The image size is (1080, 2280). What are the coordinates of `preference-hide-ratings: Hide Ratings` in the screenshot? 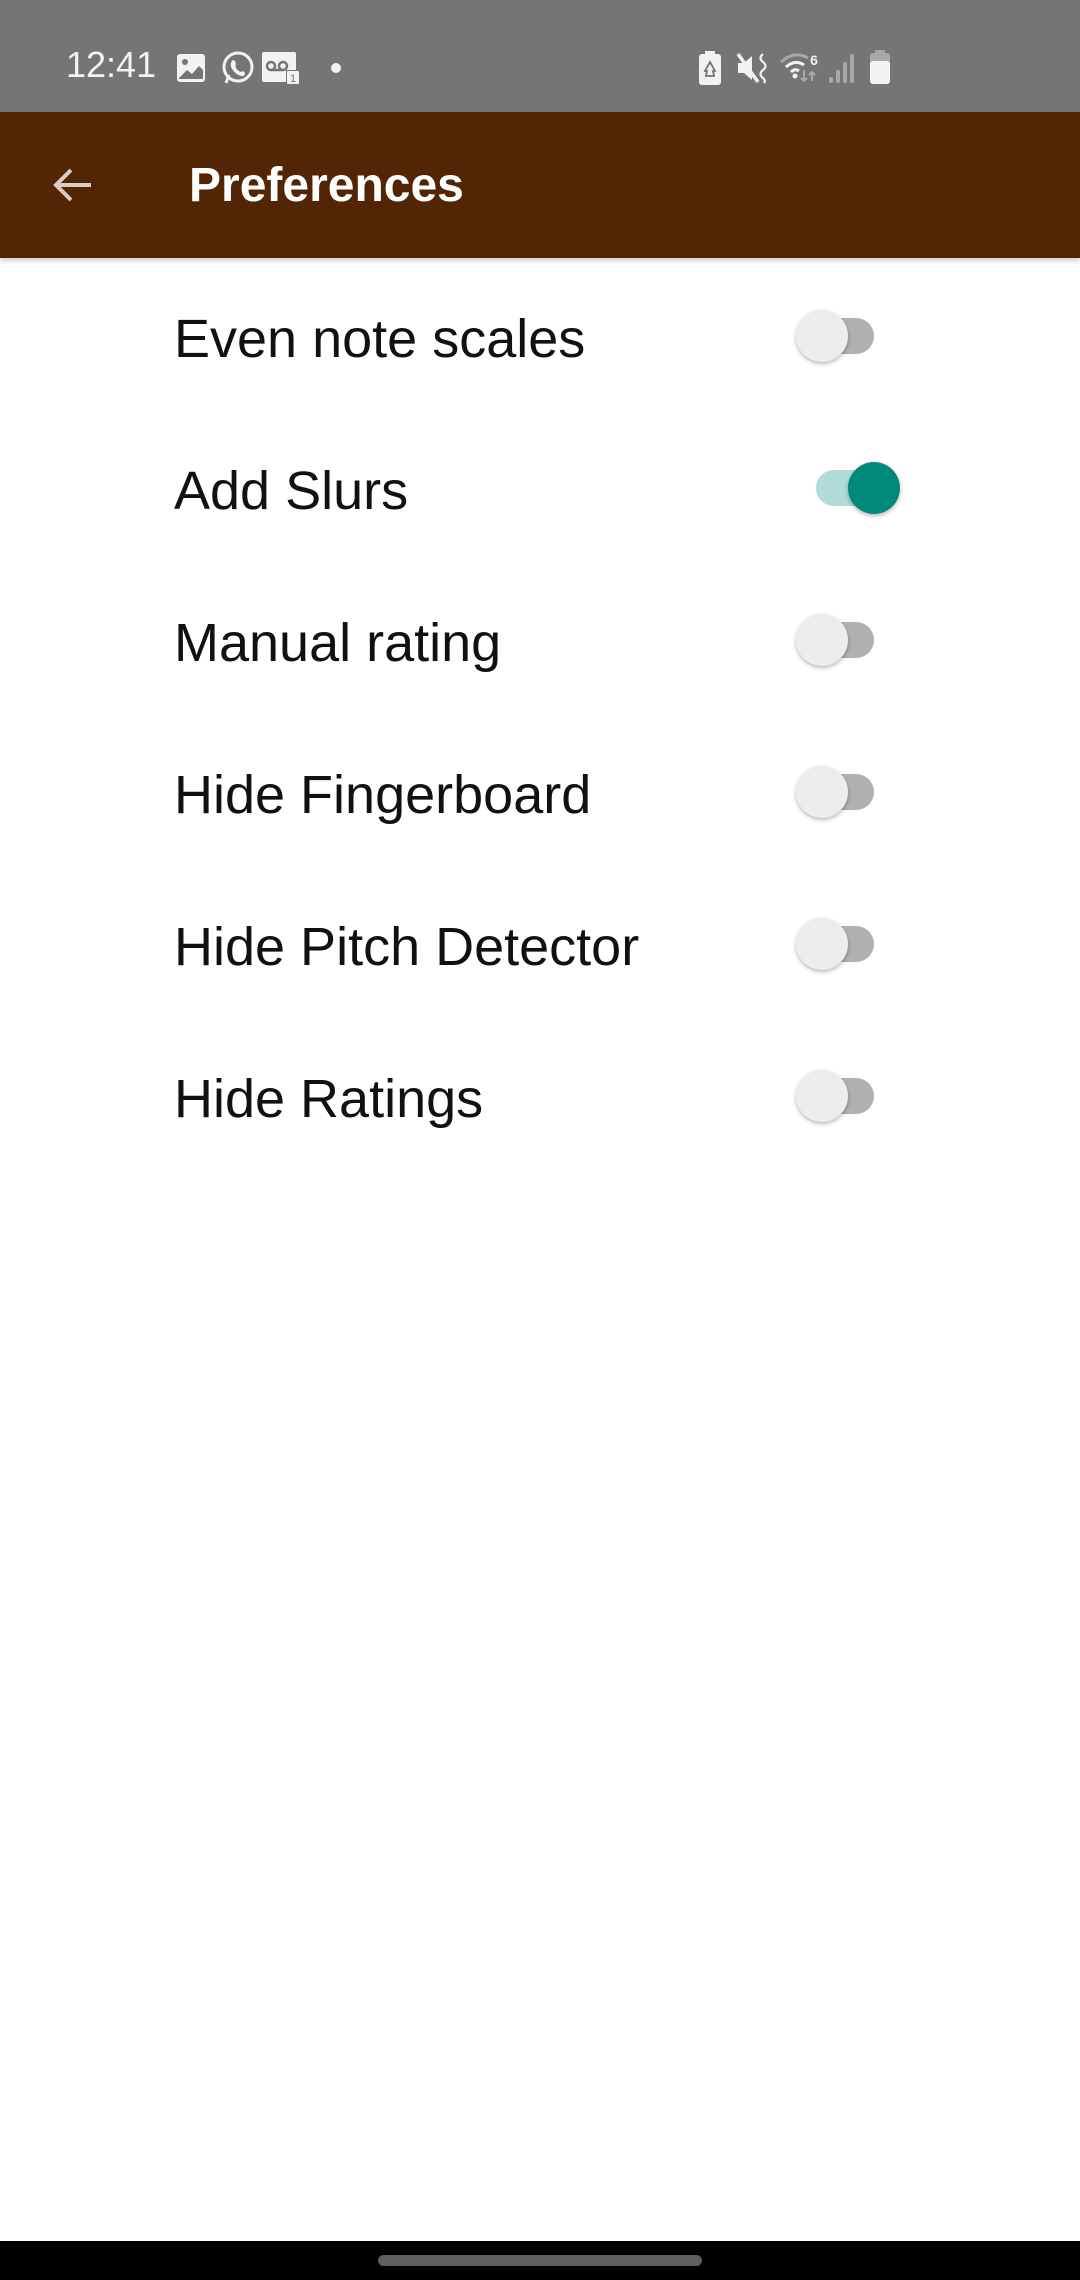 It's located at (540, 1094).